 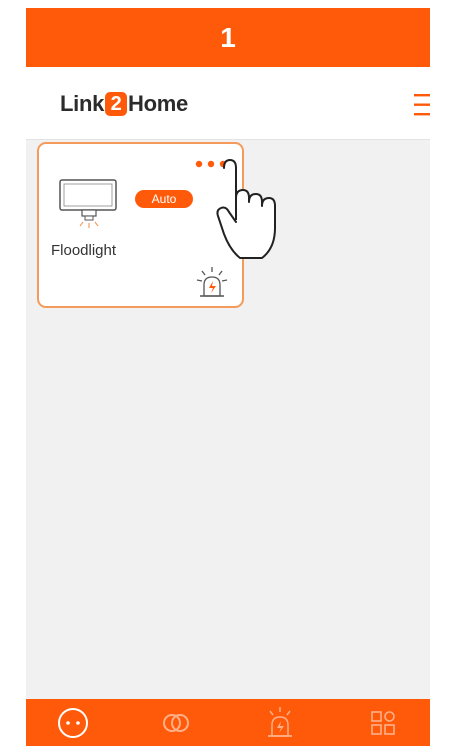 I want to click on logo-prefix: Link, so click(x=82, y=103).